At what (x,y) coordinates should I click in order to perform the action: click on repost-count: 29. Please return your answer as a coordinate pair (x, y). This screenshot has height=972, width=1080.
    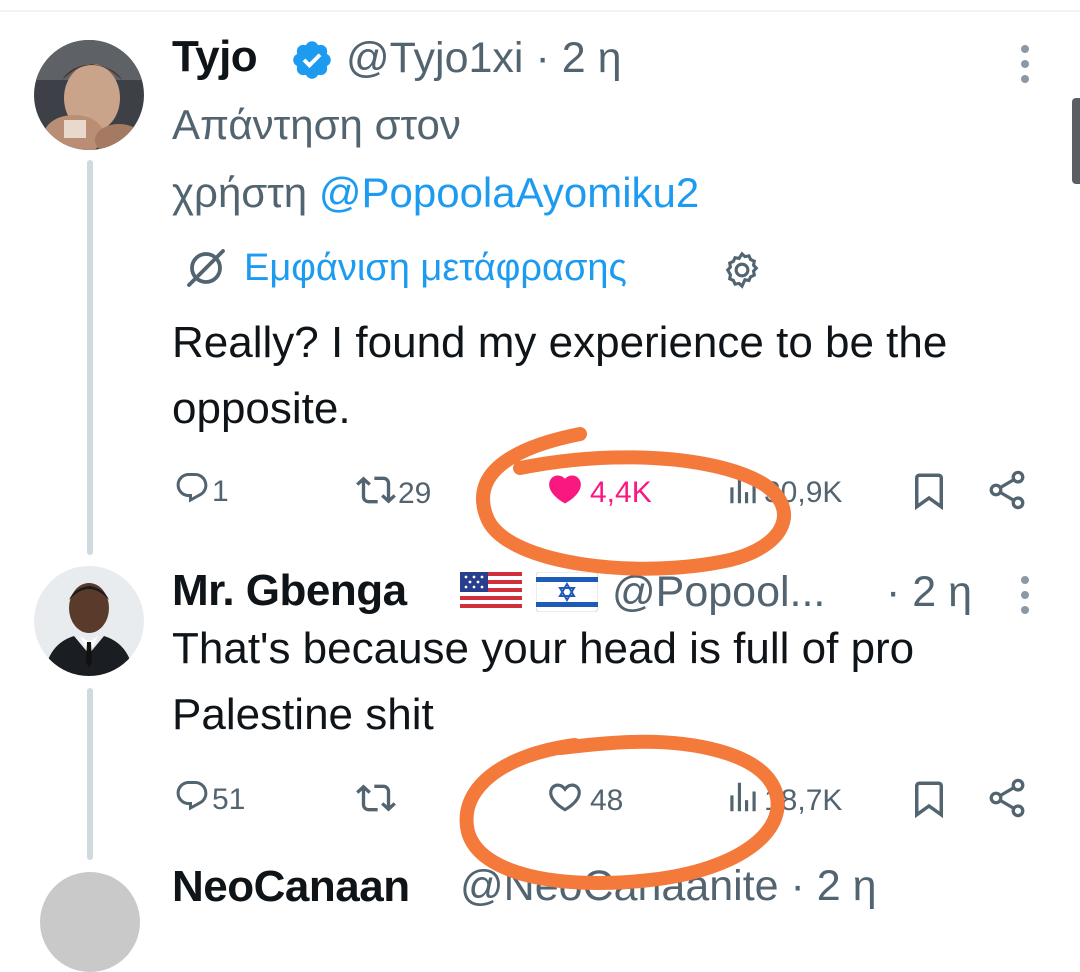
    Looking at the image, I should click on (415, 493).